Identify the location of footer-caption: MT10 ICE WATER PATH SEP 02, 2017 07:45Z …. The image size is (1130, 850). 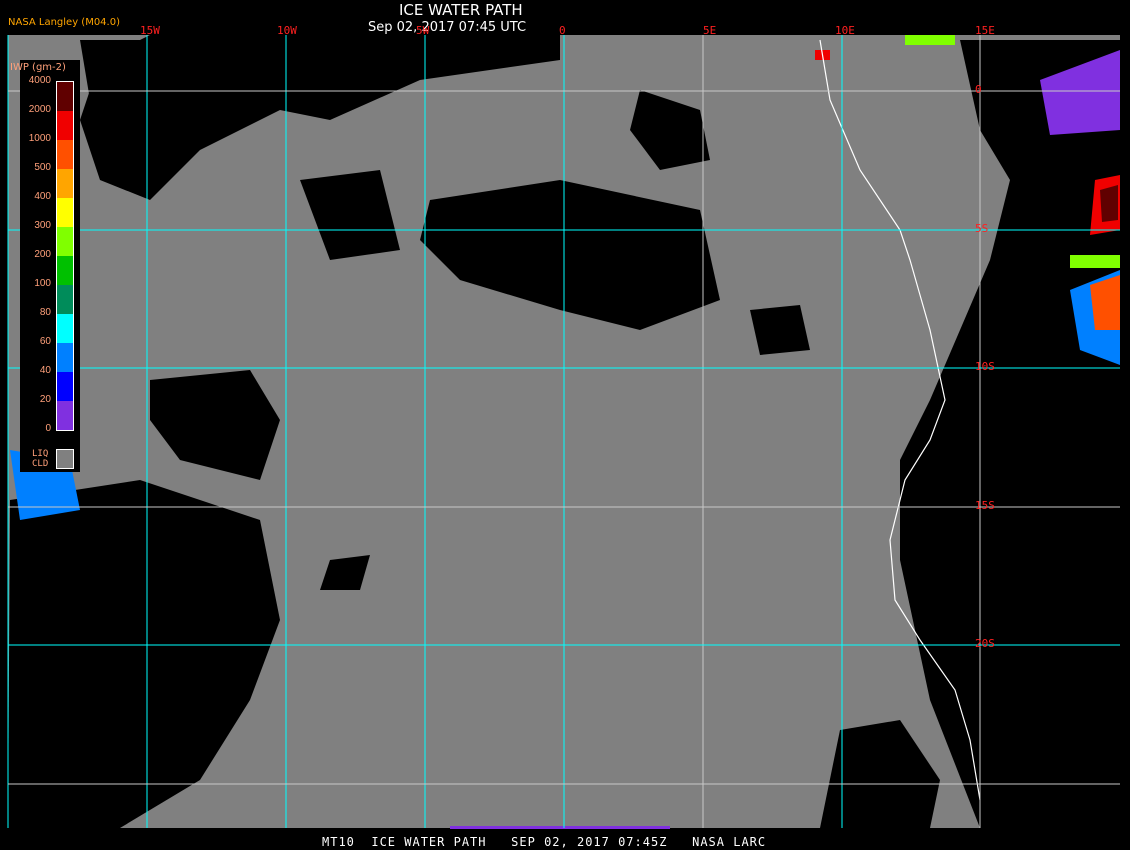
(544, 842).